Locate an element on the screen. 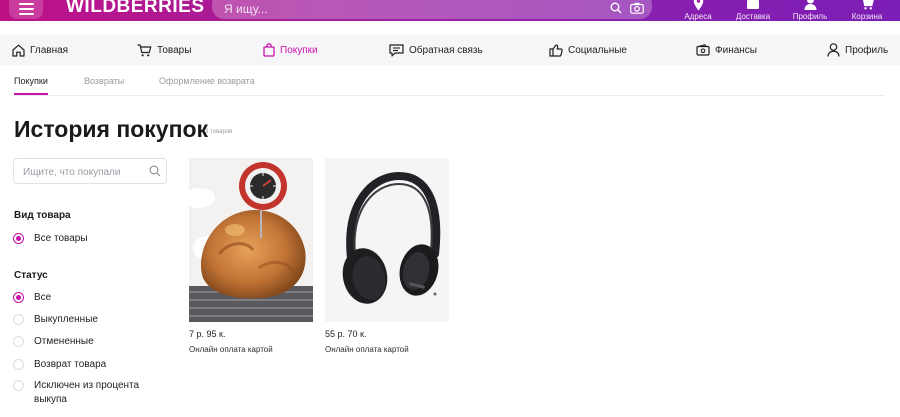  items-count: 3 товаров is located at coordinates (219, 132).